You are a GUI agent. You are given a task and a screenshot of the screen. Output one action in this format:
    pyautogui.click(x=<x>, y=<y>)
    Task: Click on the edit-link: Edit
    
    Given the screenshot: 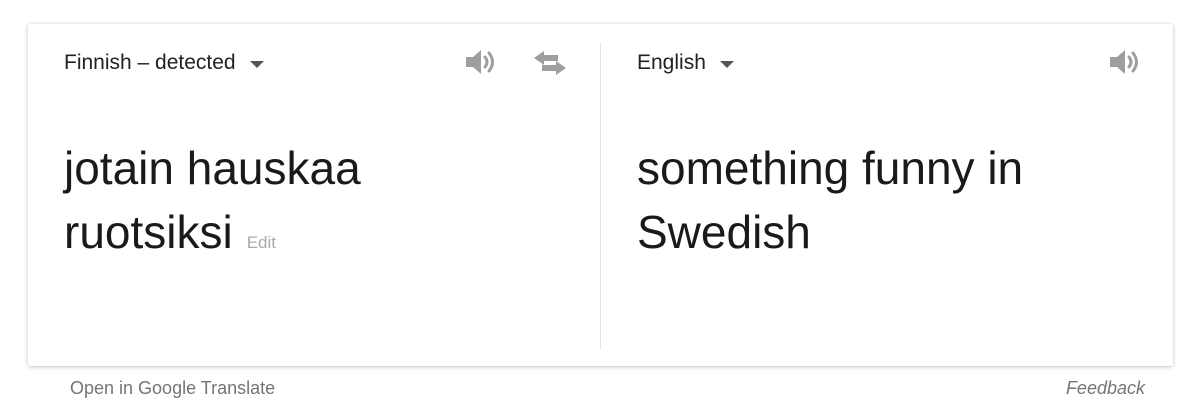 What is the action you would take?
    pyautogui.click(x=261, y=242)
    